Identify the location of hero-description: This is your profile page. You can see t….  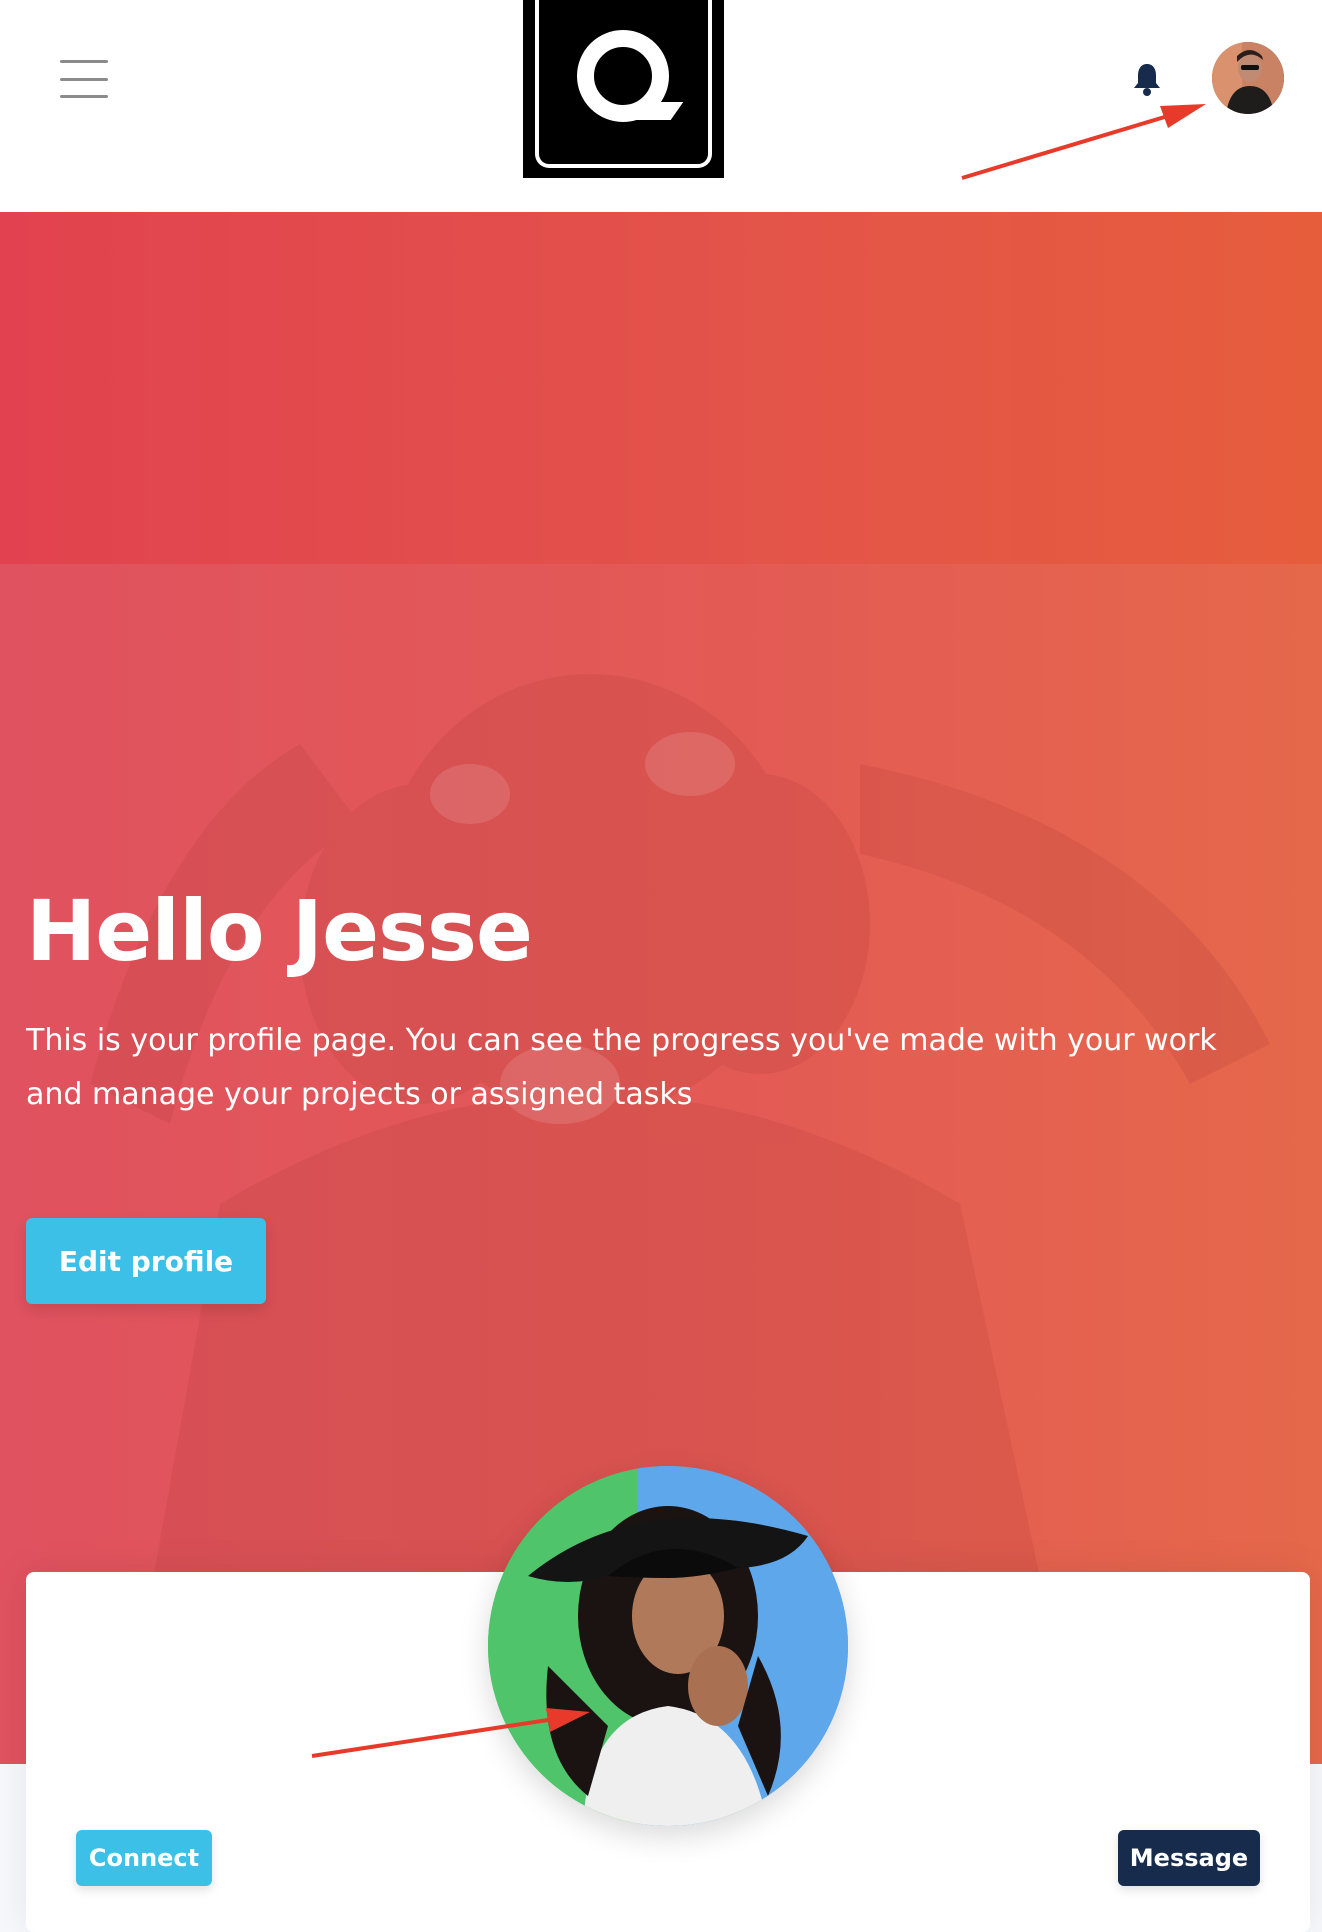
(621, 1067).